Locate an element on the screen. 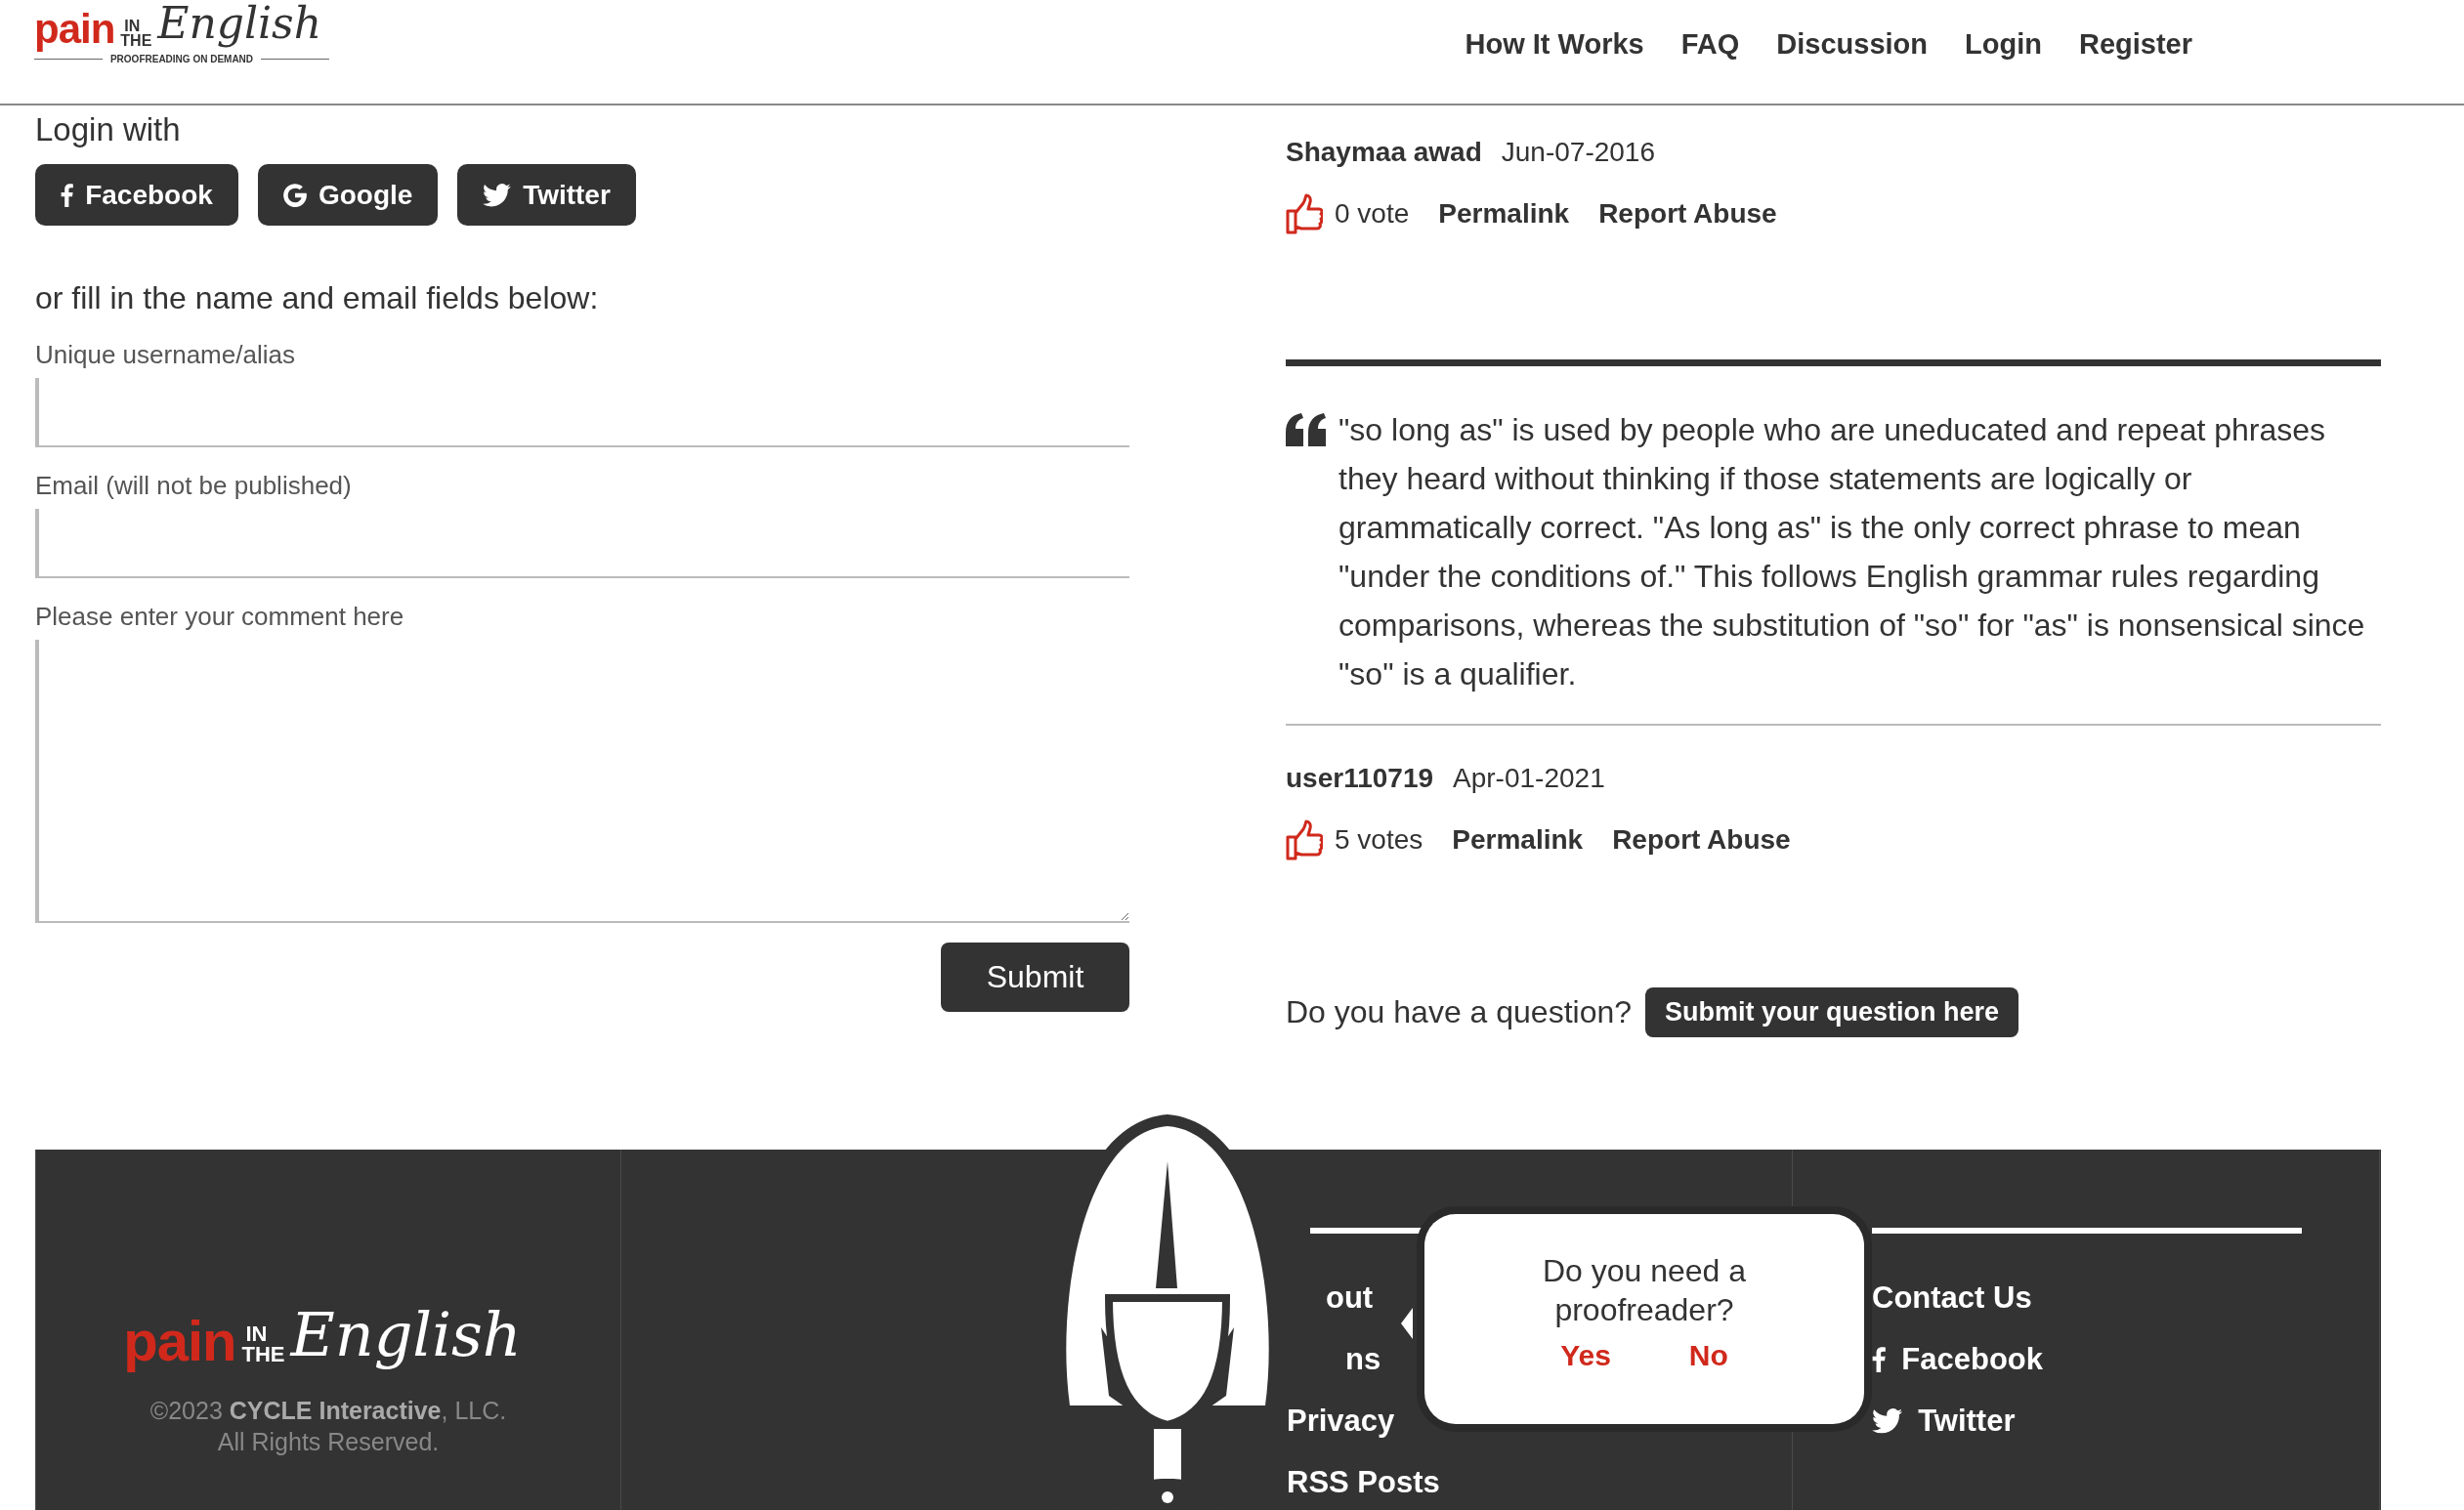 This screenshot has height=1510, width=2464. footer-link: Facebook is located at coordinates (1957, 1359).